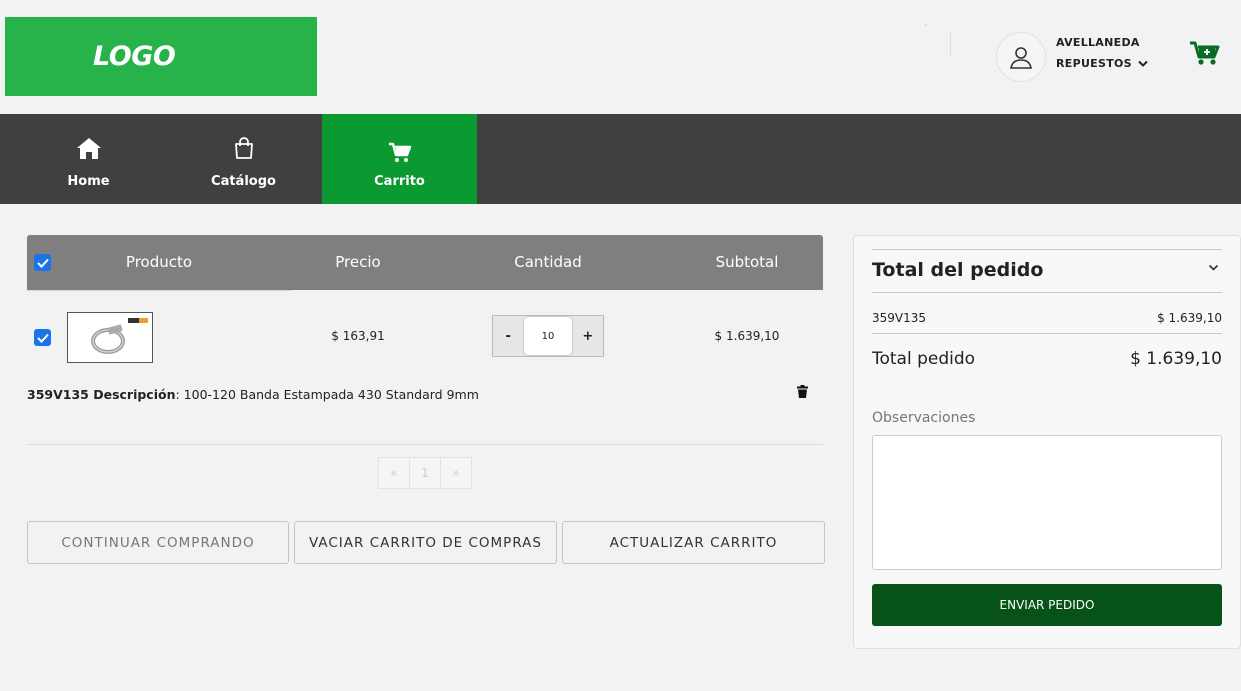 Image resolution: width=1241 pixels, height=691 pixels. What do you see at coordinates (588, 336) in the screenshot?
I see `quantity-increase-button: +` at bounding box center [588, 336].